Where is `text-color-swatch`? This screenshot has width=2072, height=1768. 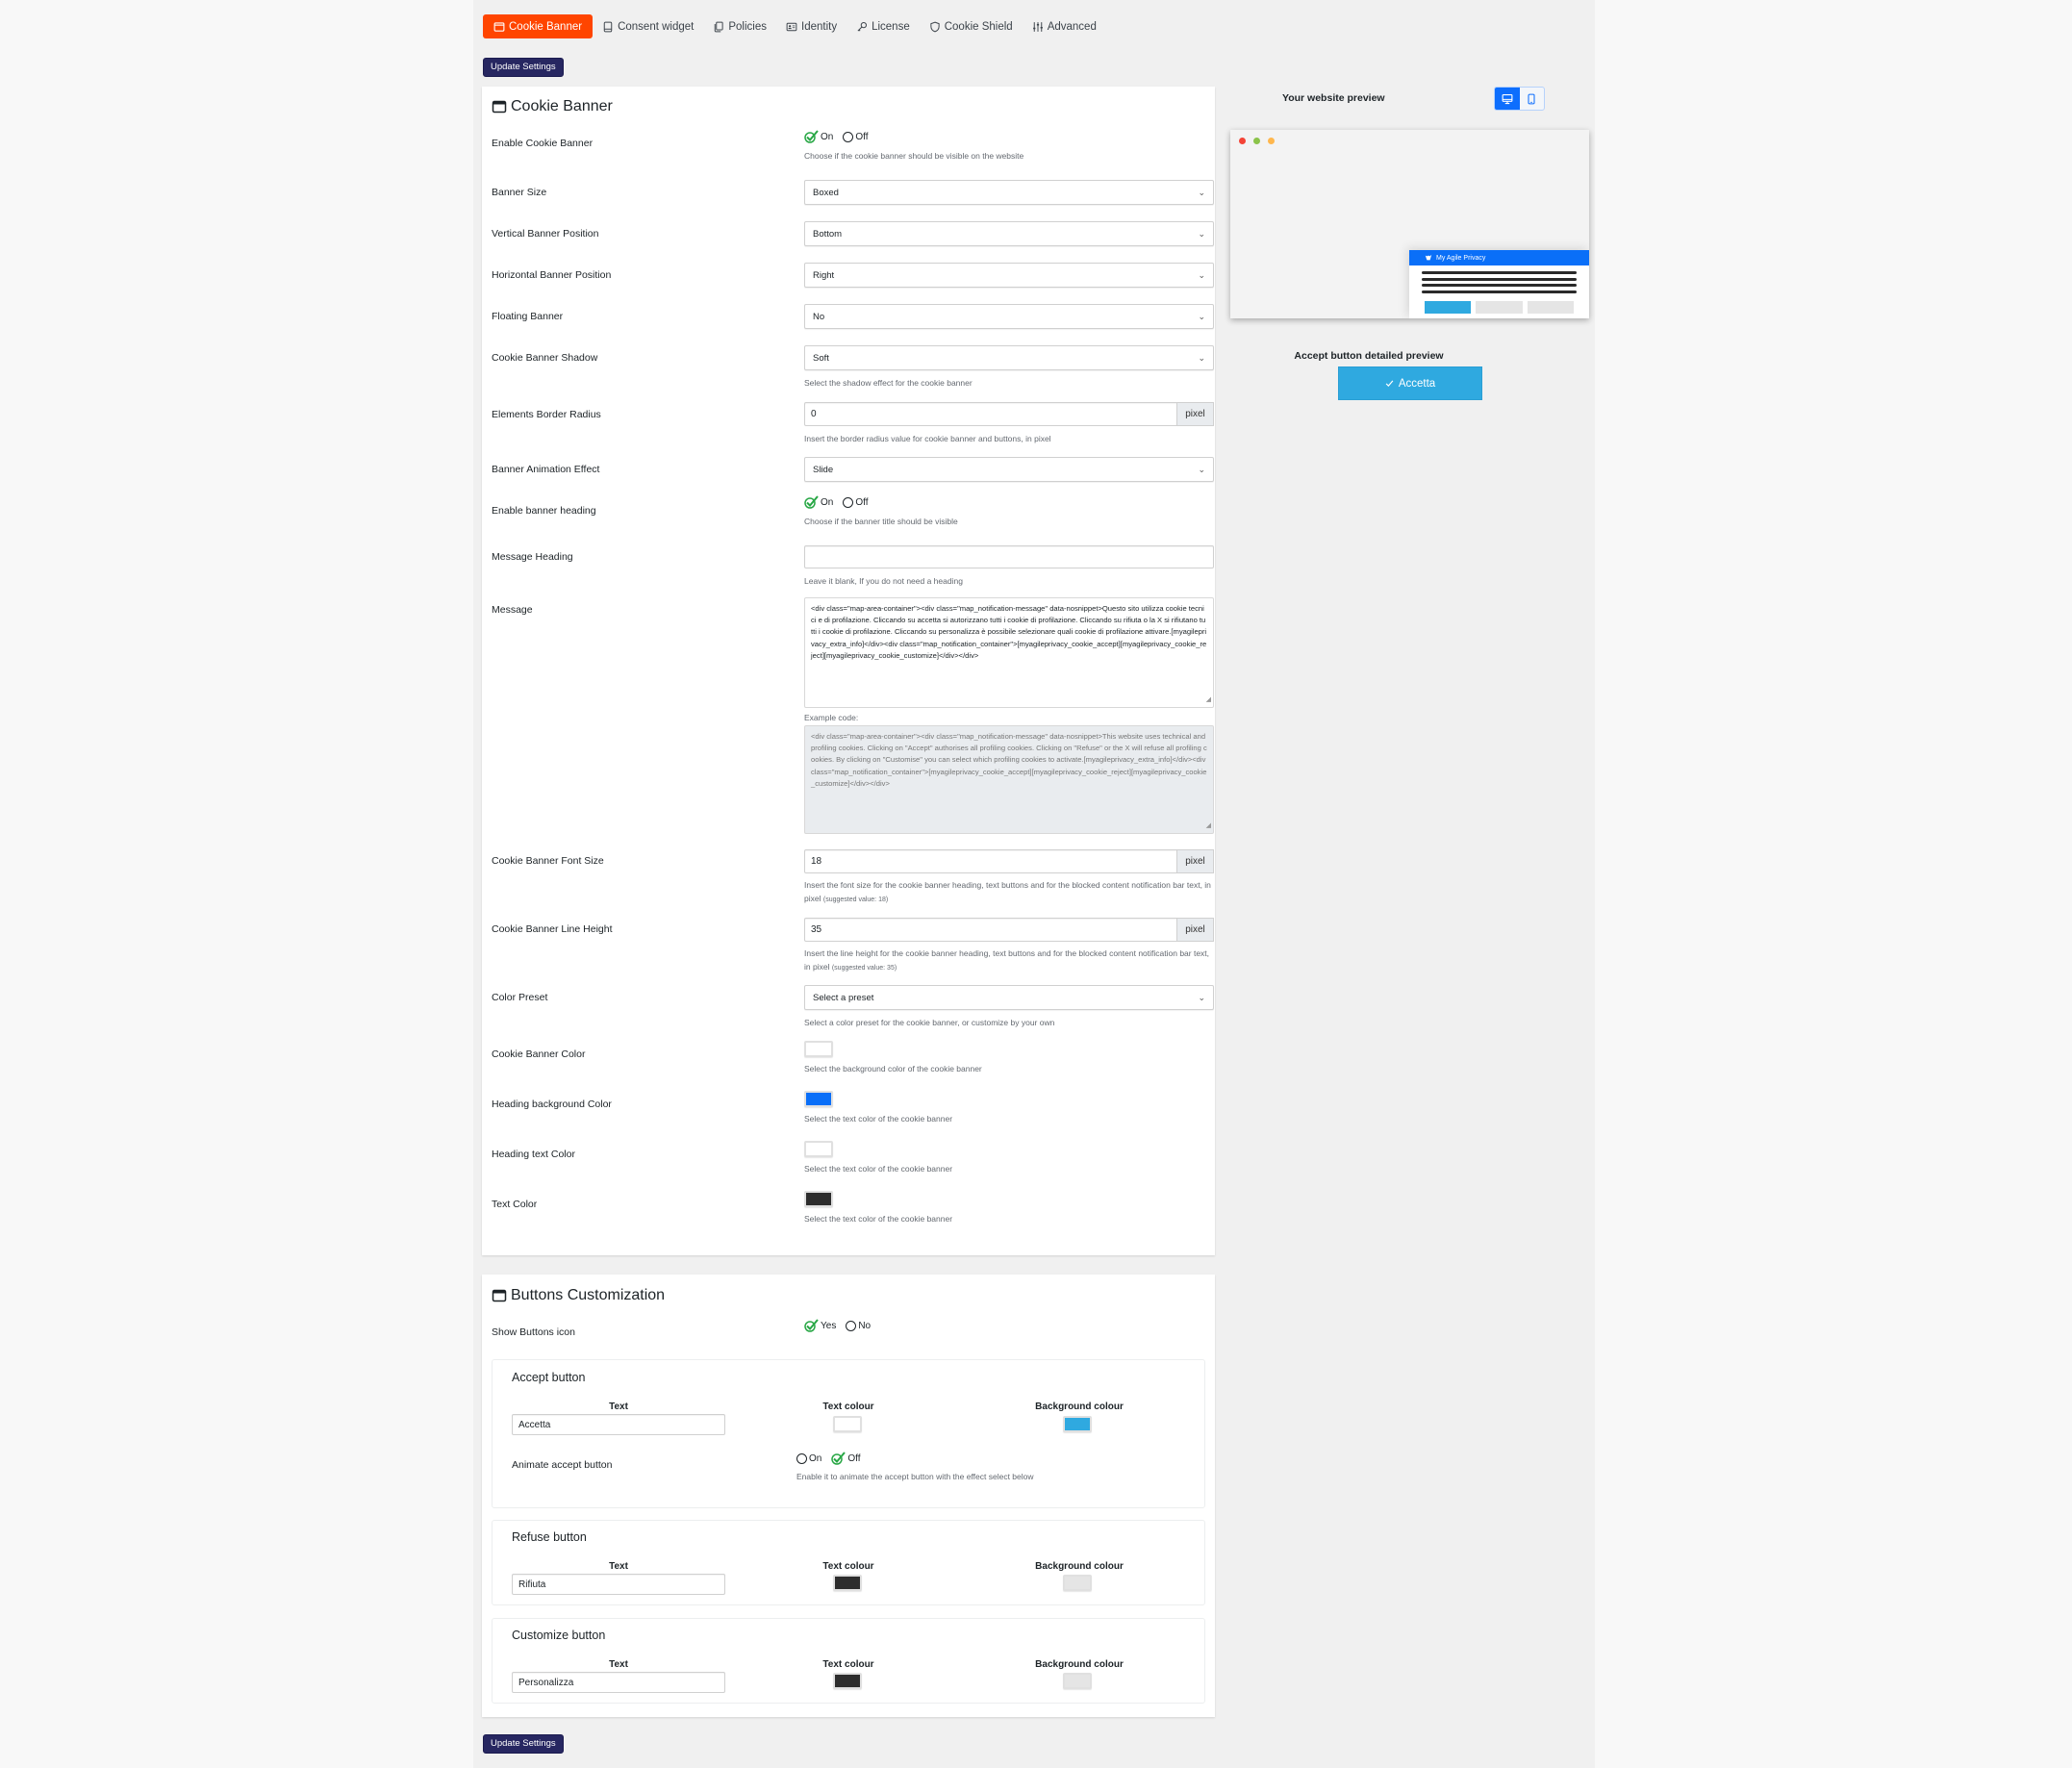
text-color-swatch is located at coordinates (818, 1199).